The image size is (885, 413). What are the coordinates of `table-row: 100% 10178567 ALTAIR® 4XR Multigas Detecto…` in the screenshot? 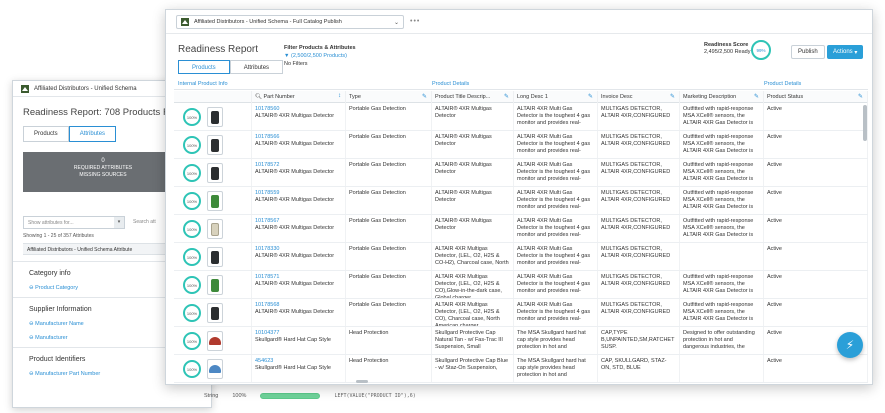 It's located at (521, 229).